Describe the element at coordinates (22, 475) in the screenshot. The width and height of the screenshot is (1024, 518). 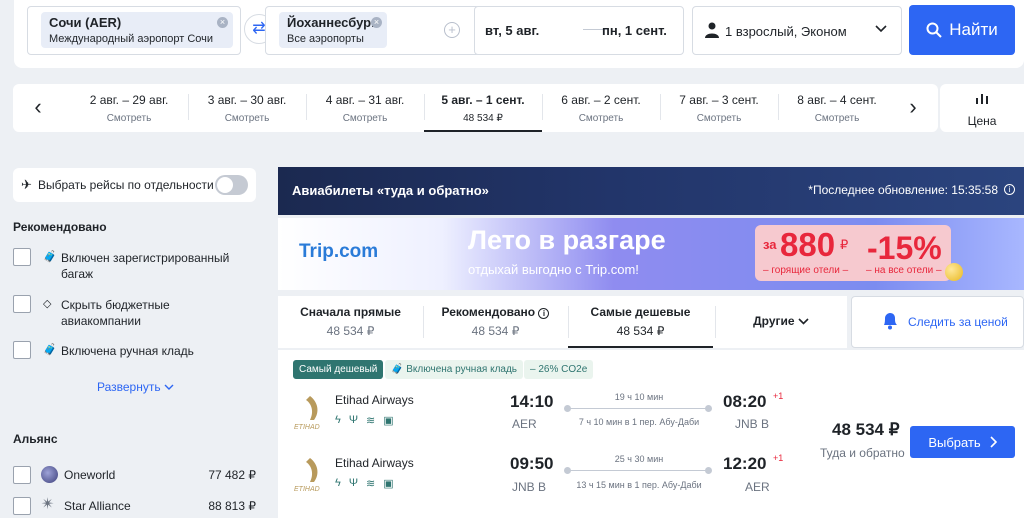
I see `checkbox-oneworld` at that location.